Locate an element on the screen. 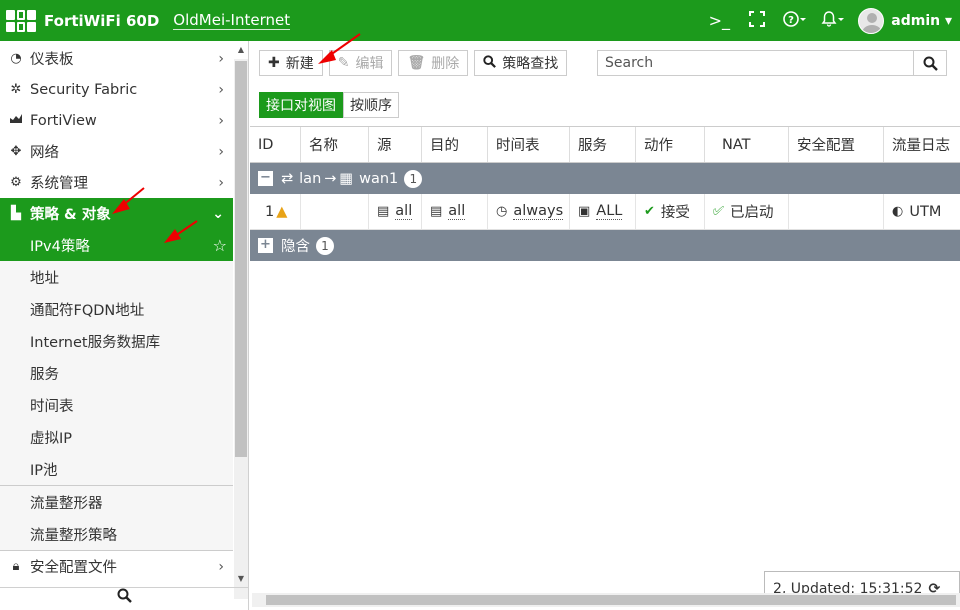  fullscreen-icon is located at coordinates (757, 20).